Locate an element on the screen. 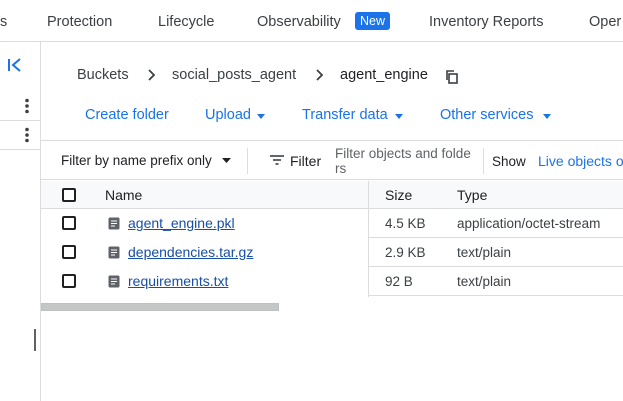 The width and height of the screenshot is (623, 401). breadcrumb-buckets: Buckets is located at coordinates (103, 75).